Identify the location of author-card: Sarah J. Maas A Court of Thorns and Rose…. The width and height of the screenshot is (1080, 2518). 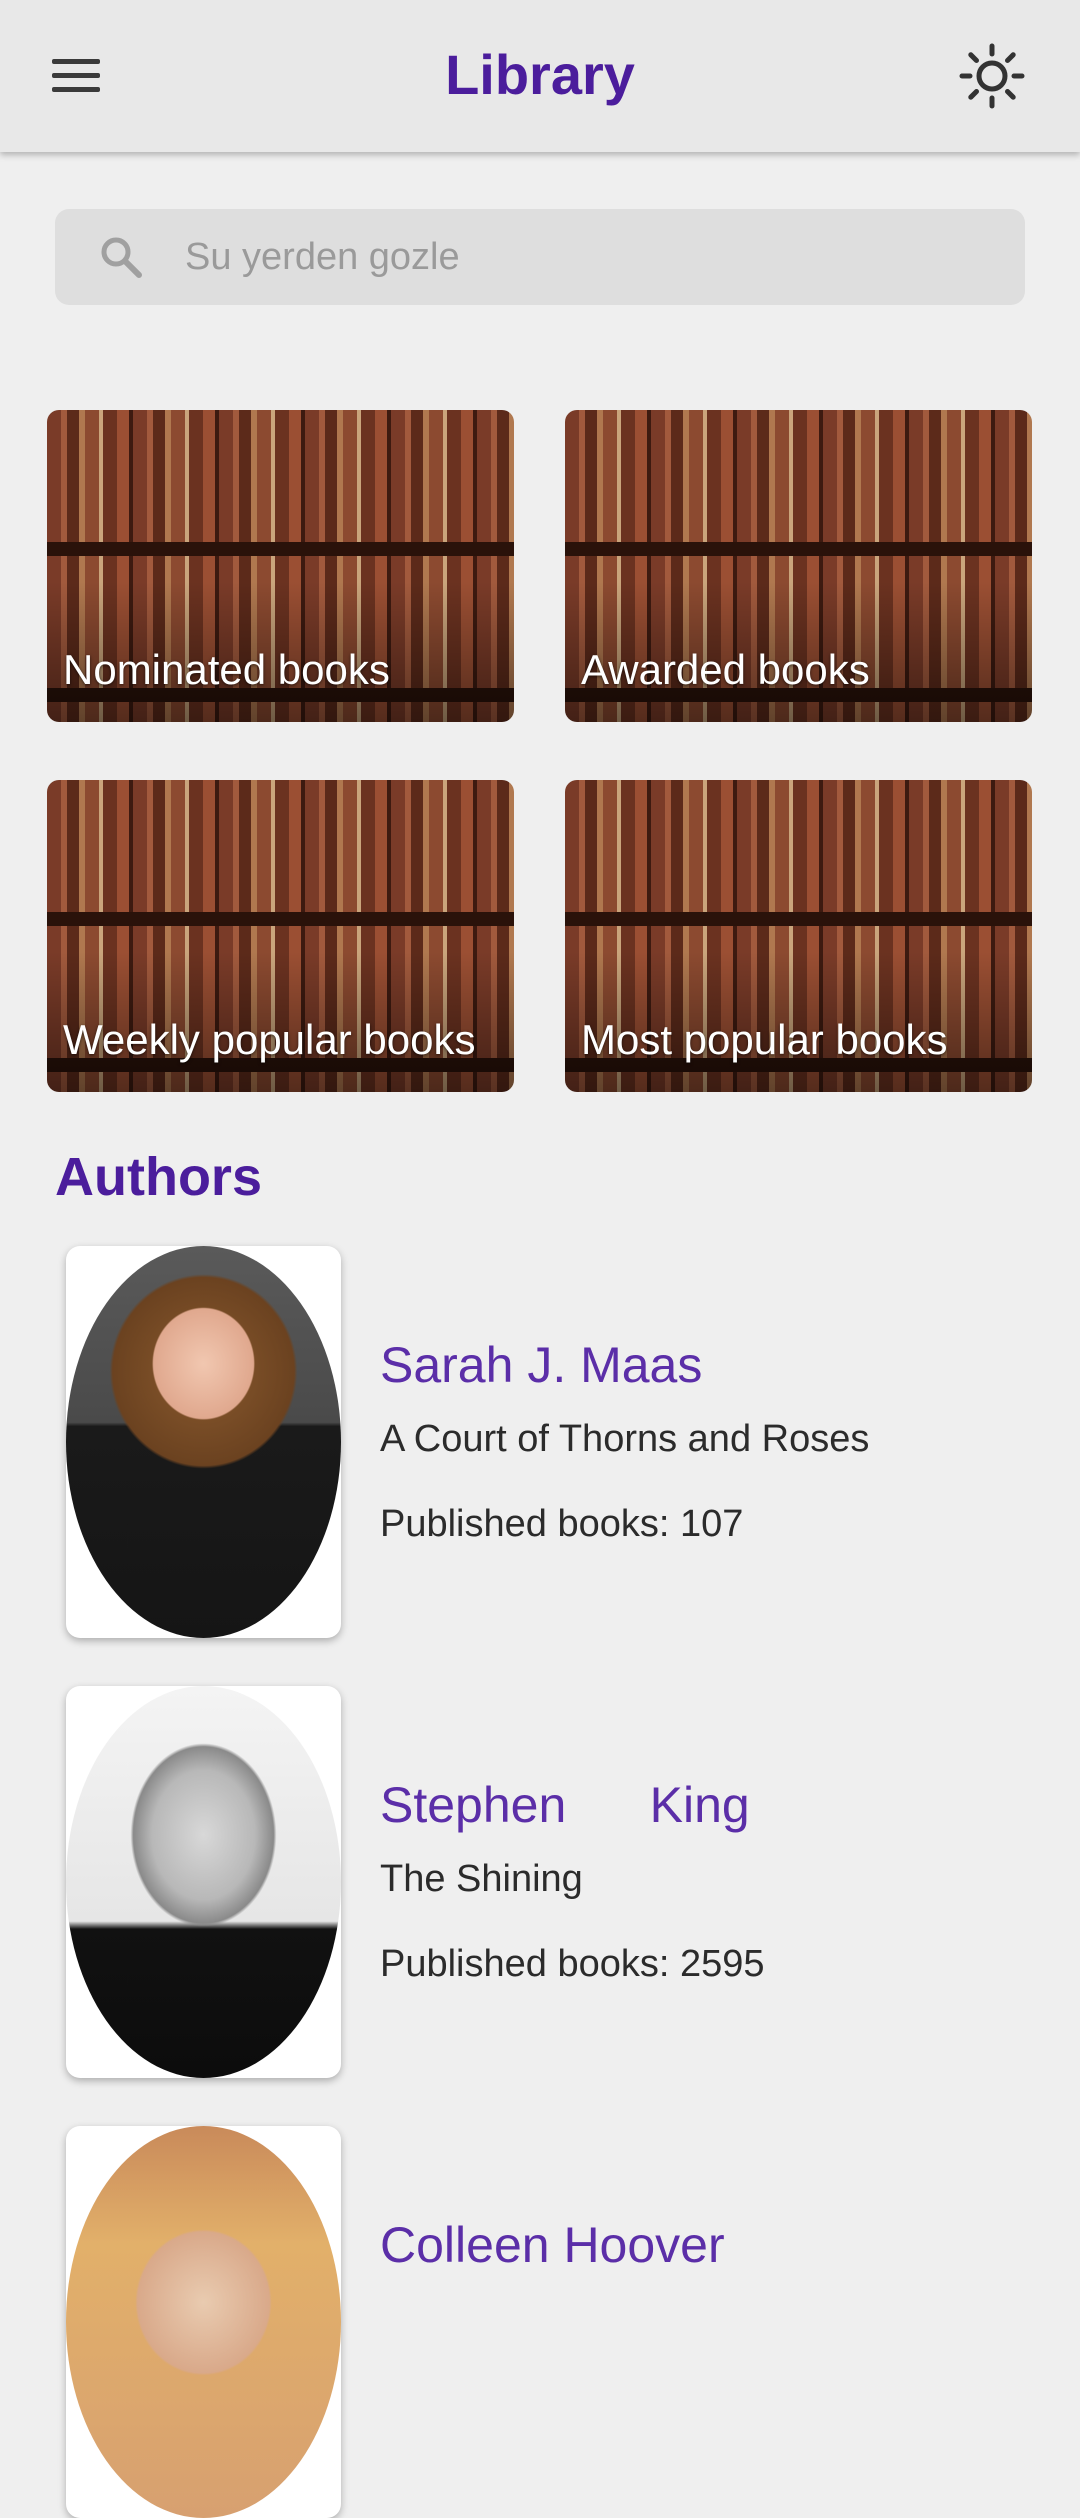
(546, 1442).